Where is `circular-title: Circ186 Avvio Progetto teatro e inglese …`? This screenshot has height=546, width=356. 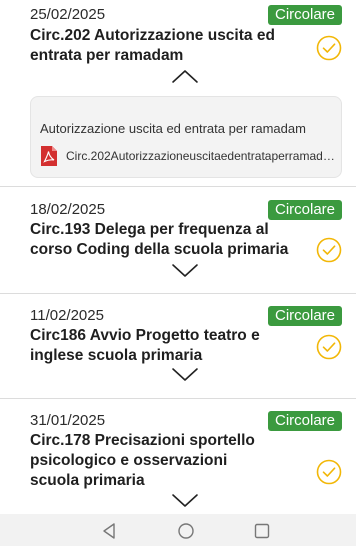 circular-title: Circ186 Avvio Progetto teatro e inglese … is located at coordinates (161, 346).